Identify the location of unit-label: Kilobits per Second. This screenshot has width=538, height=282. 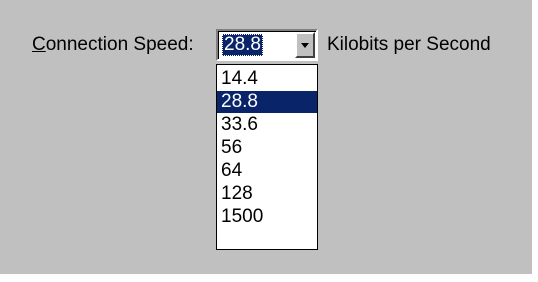
(409, 44).